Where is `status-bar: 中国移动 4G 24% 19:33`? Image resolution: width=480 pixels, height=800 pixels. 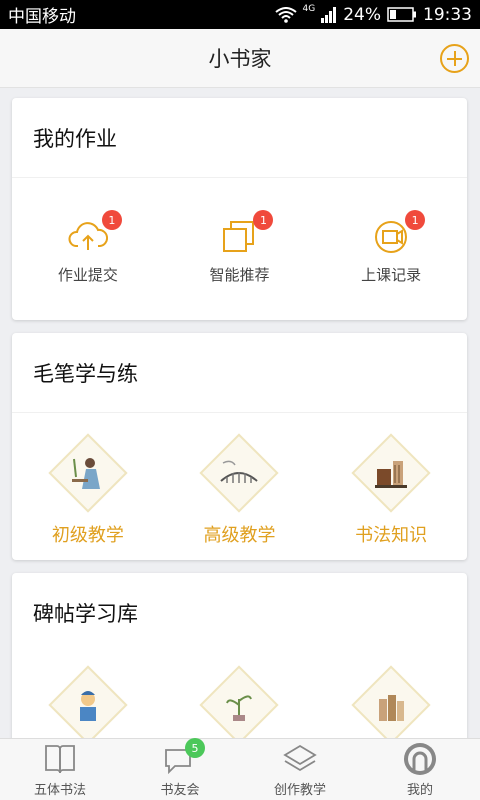 status-bar: 中国移动 4G 24% 19:33 is located at coordinates (240, 14).